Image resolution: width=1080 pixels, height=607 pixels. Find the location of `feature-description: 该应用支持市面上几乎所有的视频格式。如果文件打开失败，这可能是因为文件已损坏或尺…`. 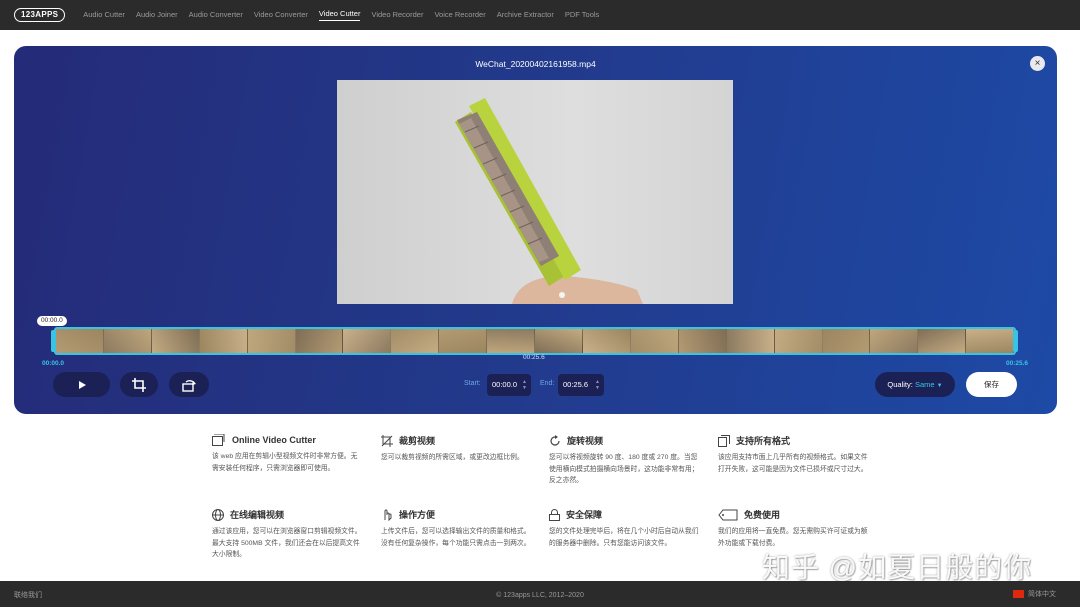

feature-description: 该应用支持市面上几乎所有的视频格式。如果文件打开失败，这可能是因为文件已损坏或尺… is located at coordinates (793, 463).